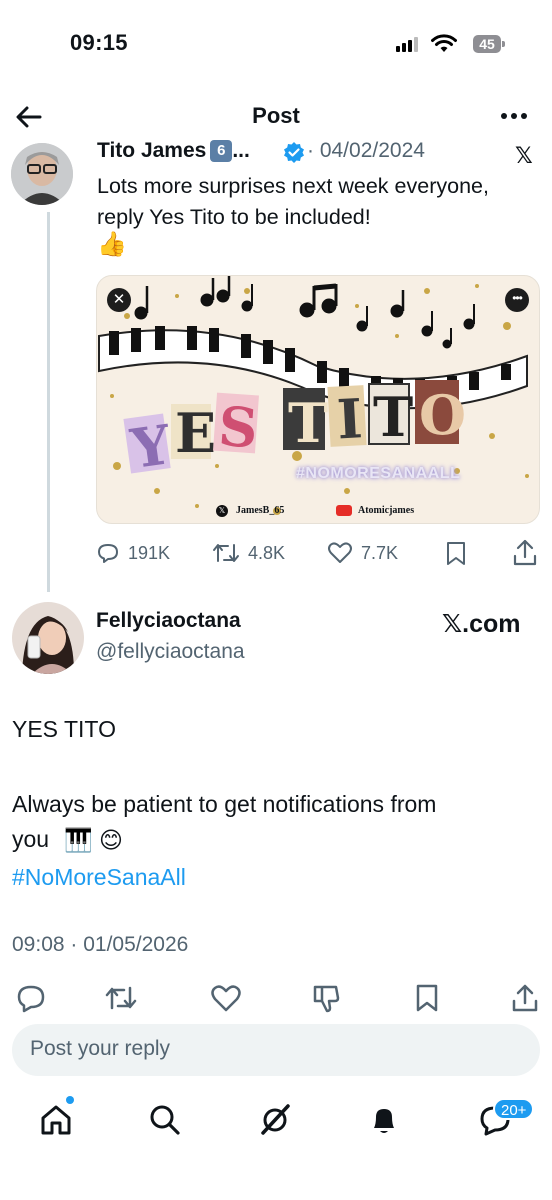 The height and width of the screenshot is (1200, 552). What do you see at coordinates (267, 552) in the screenshot?
I see `repost-count: 4.8K` at bounding box center [267, 552].